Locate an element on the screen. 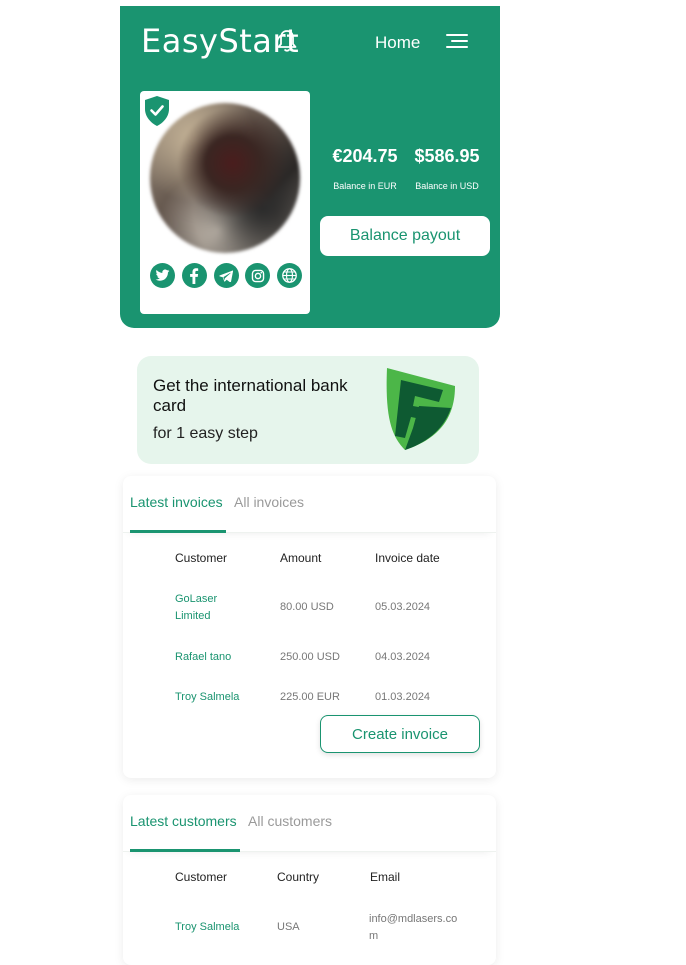 This screenshot has height=965, width=686. social-links is located at coordinates (226, 275).